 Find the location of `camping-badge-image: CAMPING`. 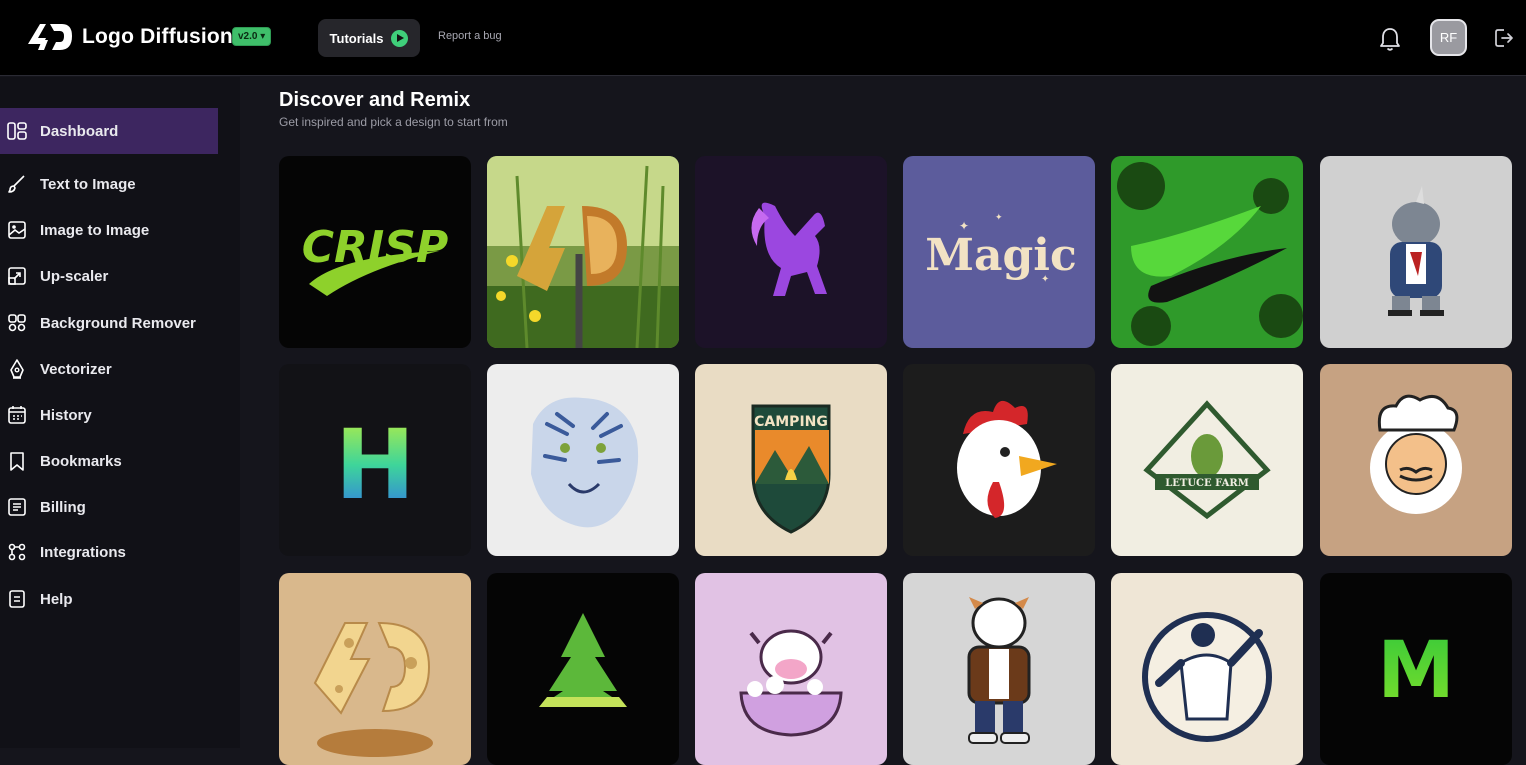

camping-badge-image: CAMPING is located at coordinates (791, 460).